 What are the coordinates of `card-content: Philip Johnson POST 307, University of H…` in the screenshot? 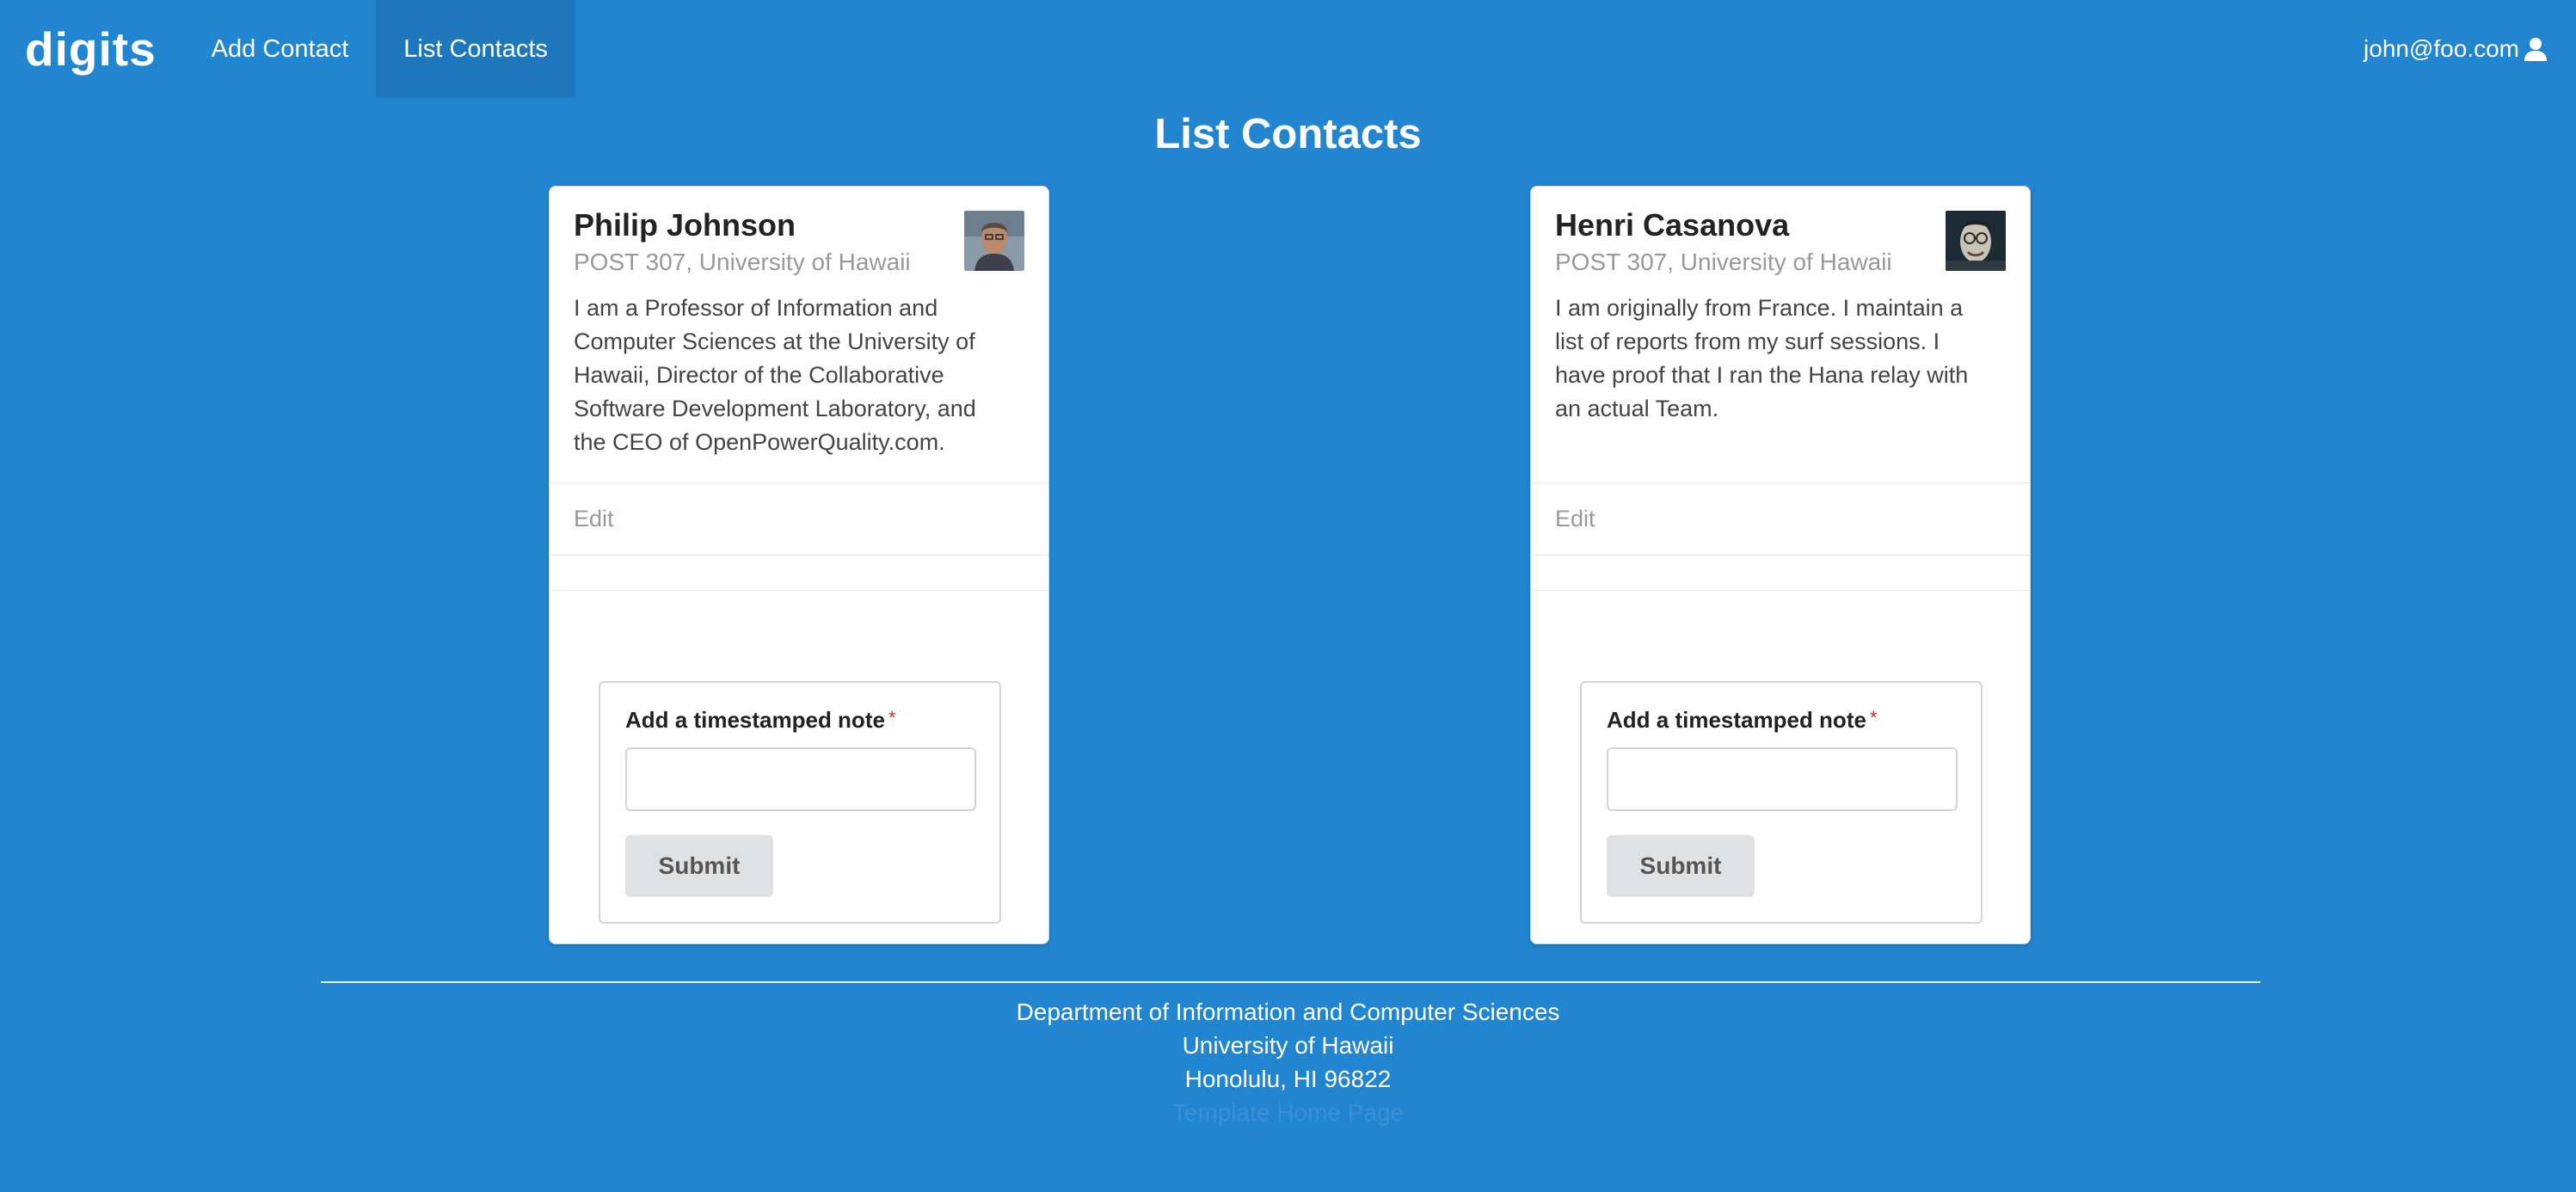 It's located at (799, 334).